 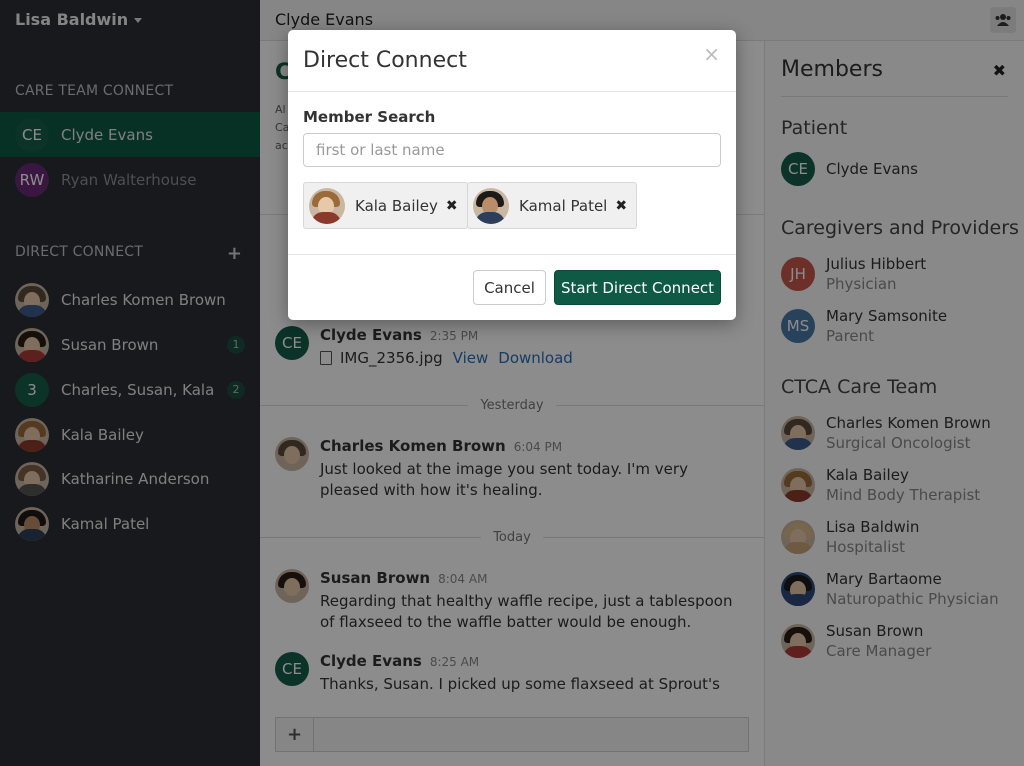 I want to click on member-search-label: Member Search, so click(x=369, y=117).